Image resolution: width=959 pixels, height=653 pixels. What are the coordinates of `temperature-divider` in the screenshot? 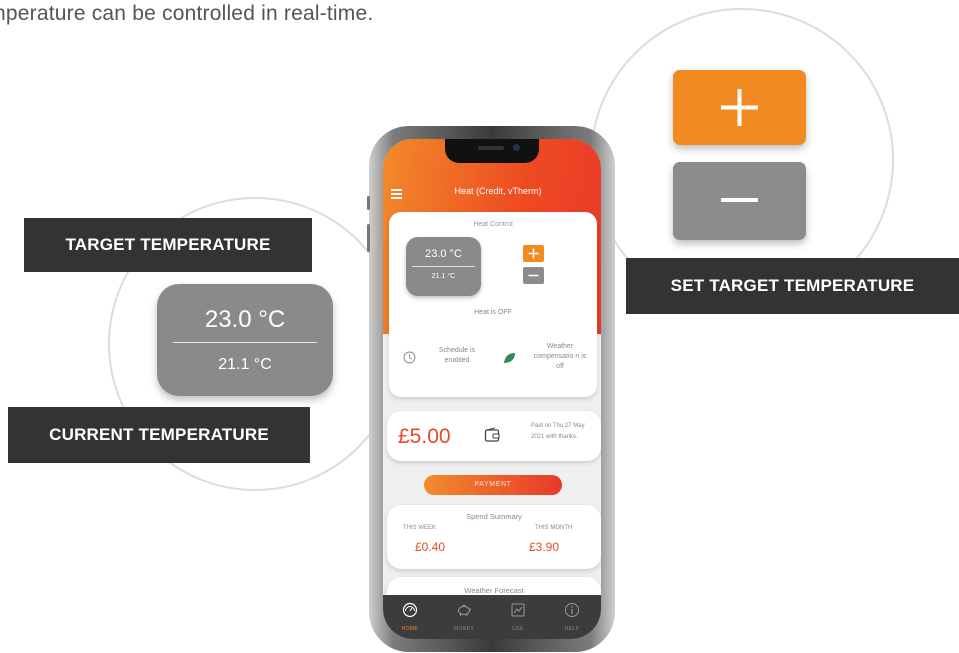 It's located at (443, 266).